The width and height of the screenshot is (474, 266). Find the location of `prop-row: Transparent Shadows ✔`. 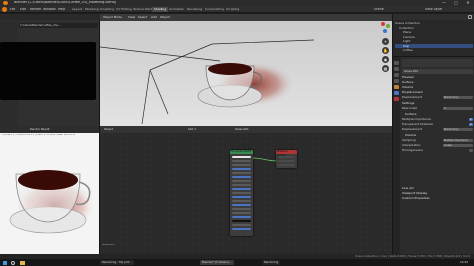

prop-row: Transparent Shadows ✔ is located at coordinates (437, 124).